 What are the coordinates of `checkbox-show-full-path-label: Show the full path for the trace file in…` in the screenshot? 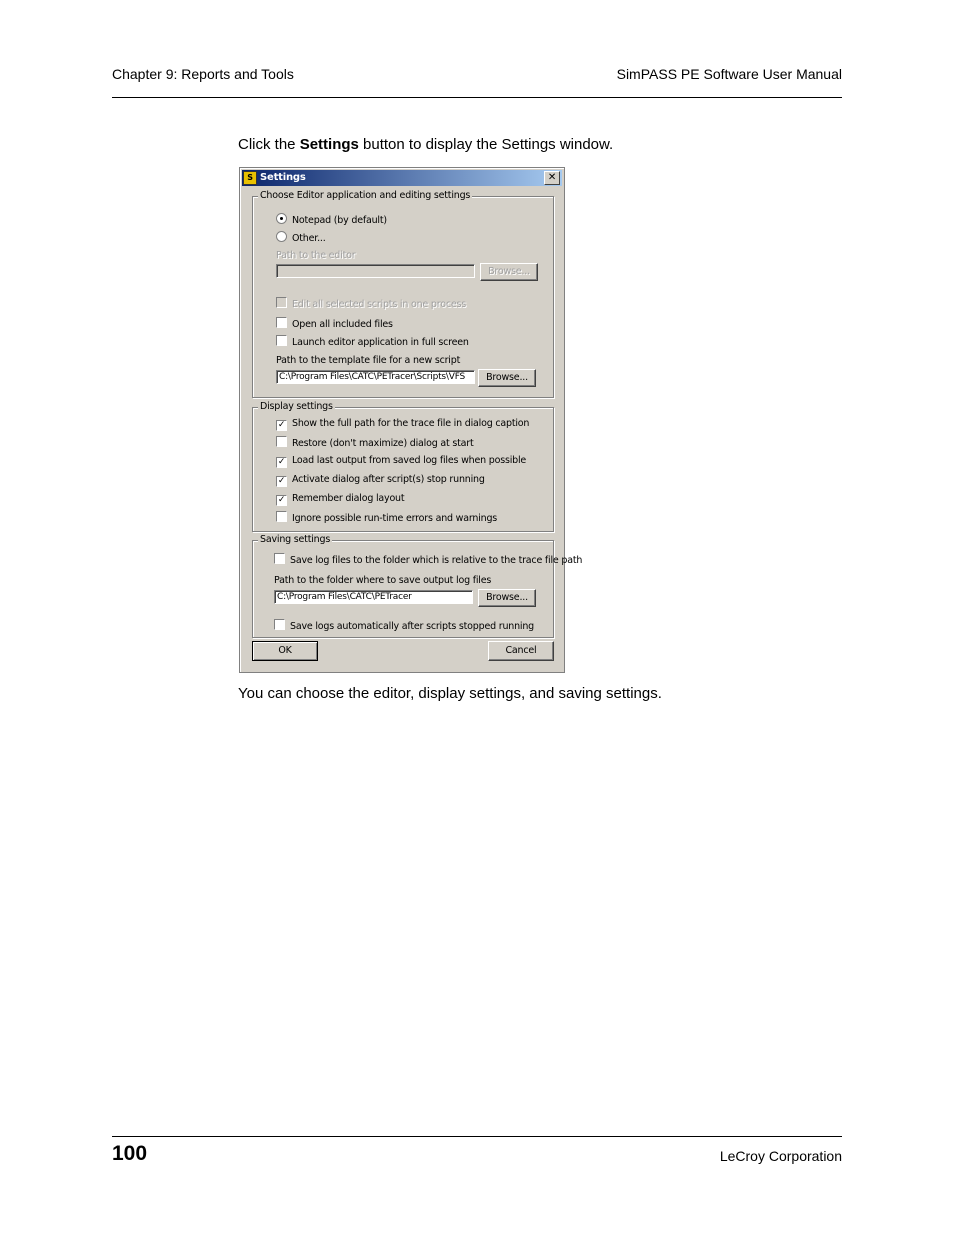 It's located at (411, 423).